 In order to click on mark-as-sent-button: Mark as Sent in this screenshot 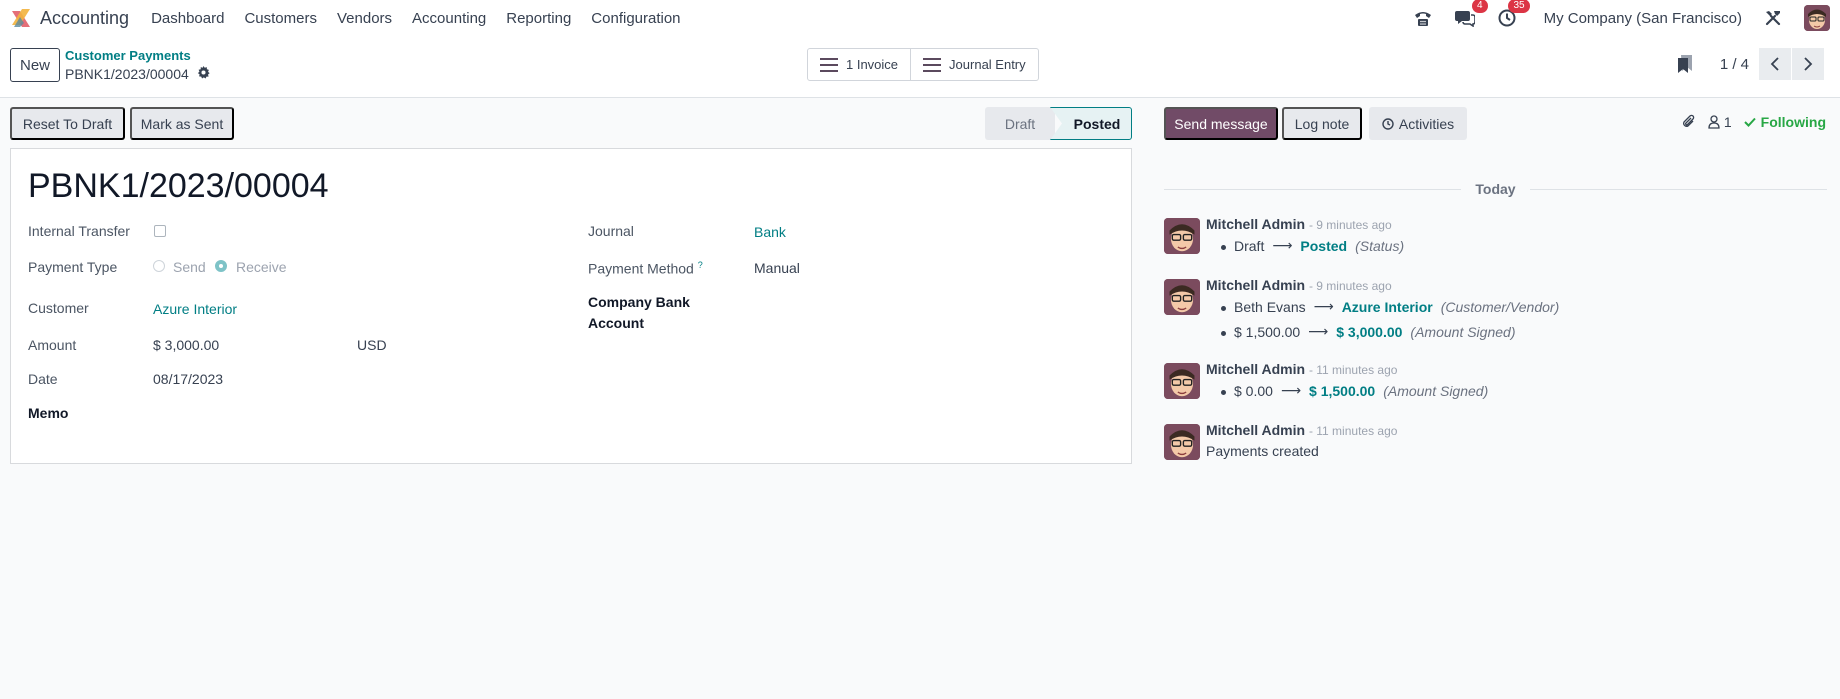, I will do `click(182, 123)`.